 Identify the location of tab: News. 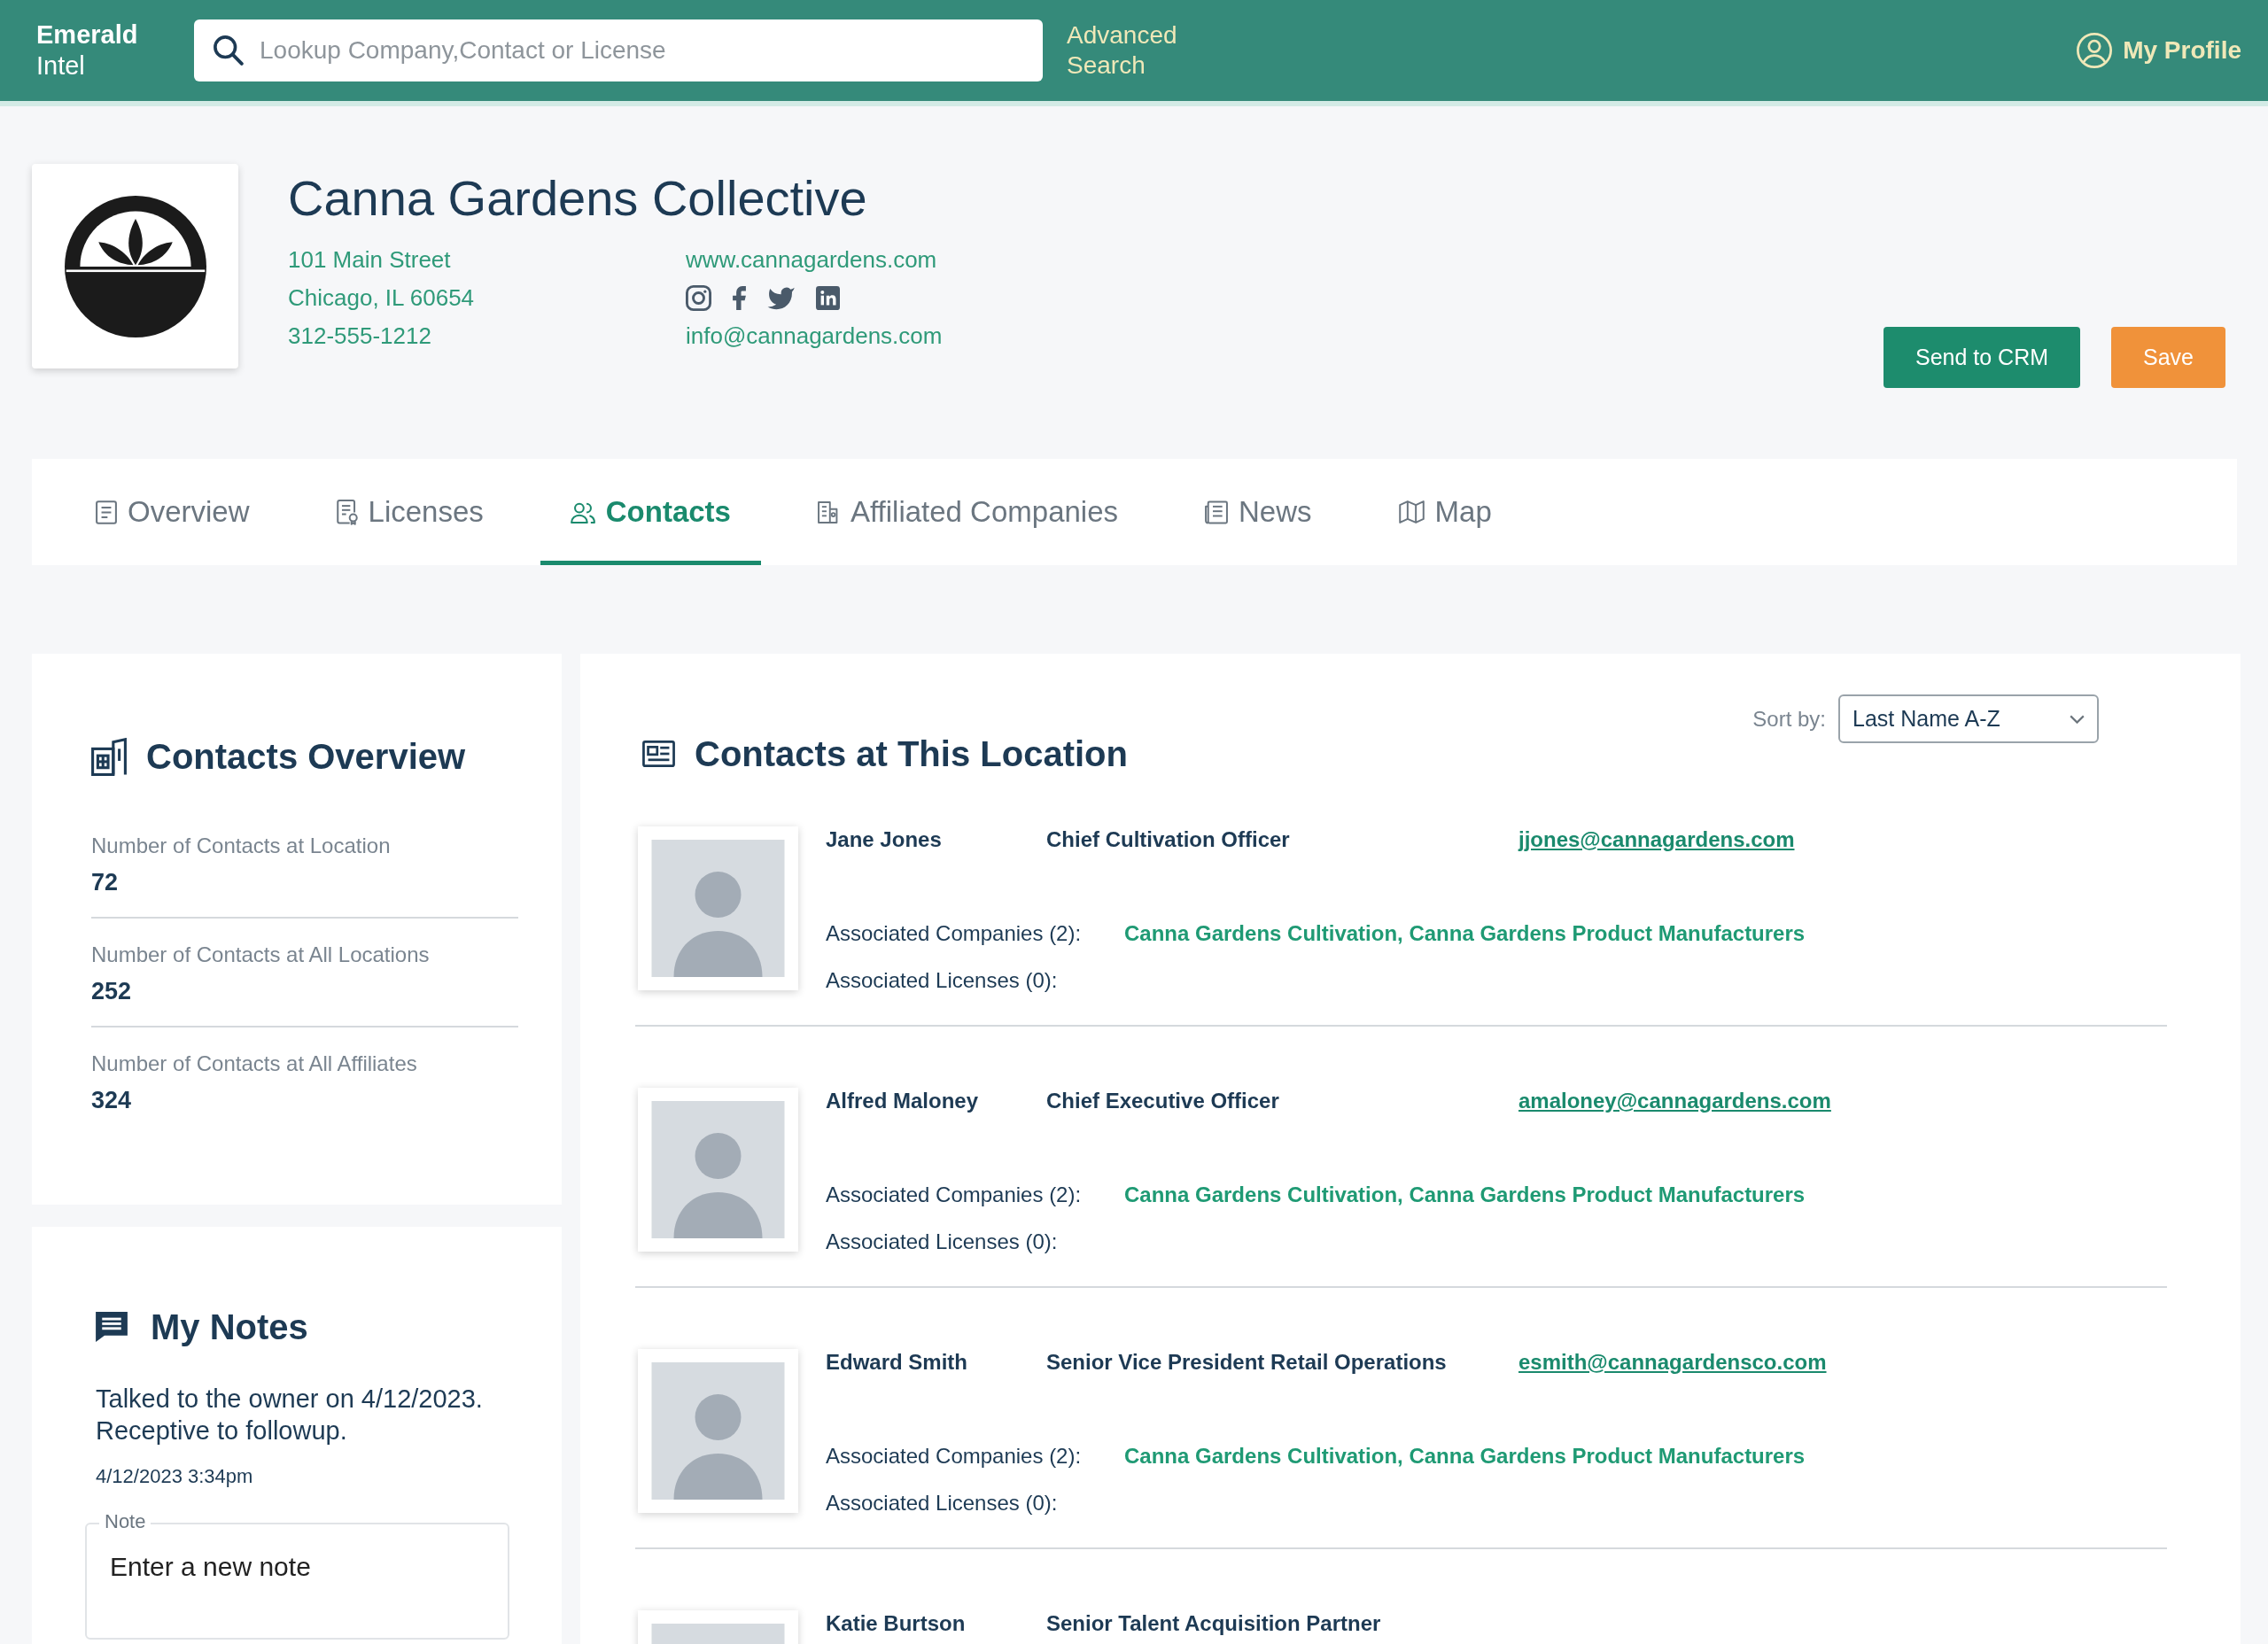
(1258, 512).